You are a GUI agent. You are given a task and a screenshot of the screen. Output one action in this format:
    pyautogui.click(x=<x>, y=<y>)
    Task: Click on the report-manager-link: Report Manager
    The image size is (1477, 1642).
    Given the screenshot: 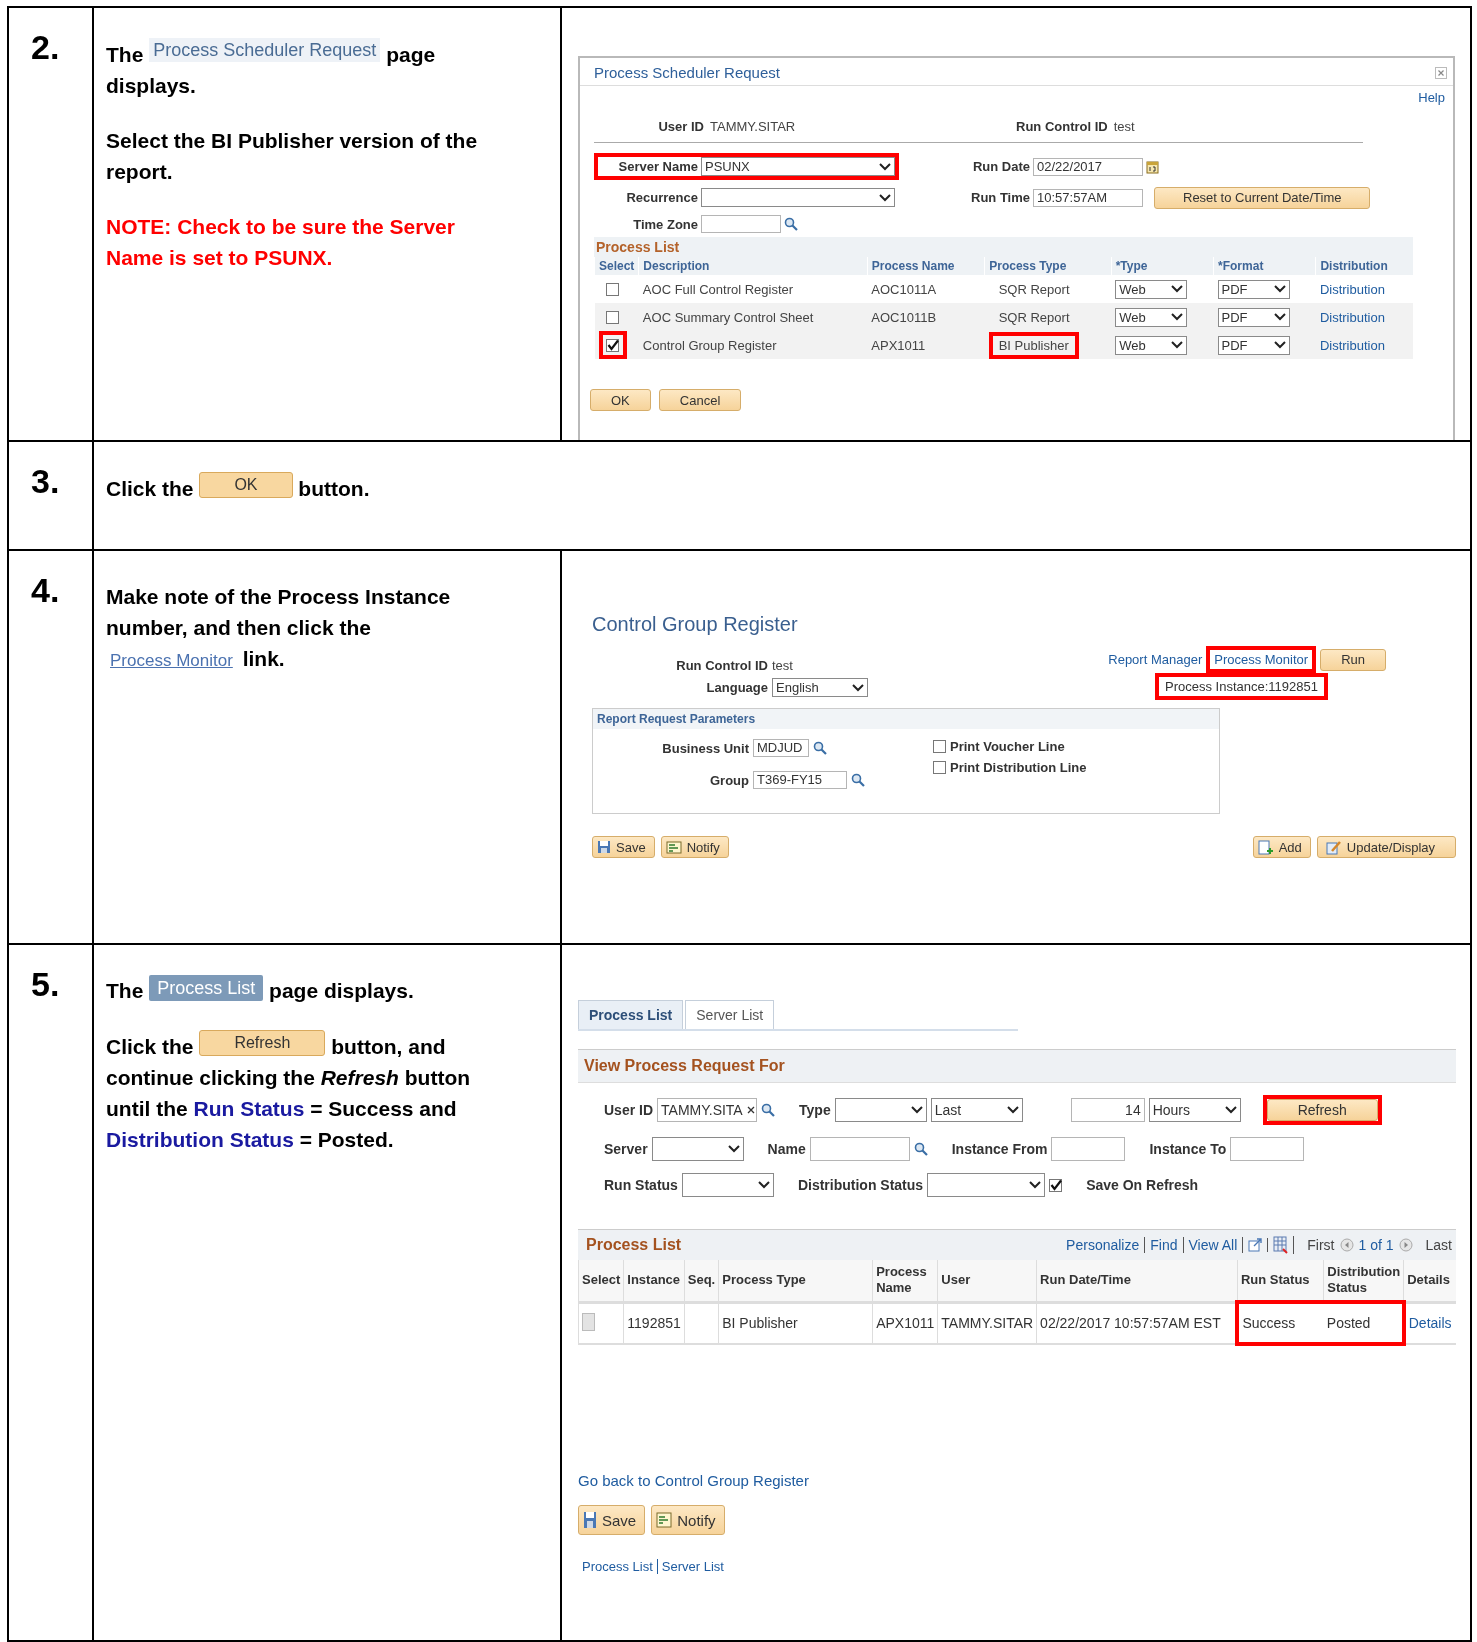 What is the action you would take?
    pyautogui.click(x=1155, y=659)
    